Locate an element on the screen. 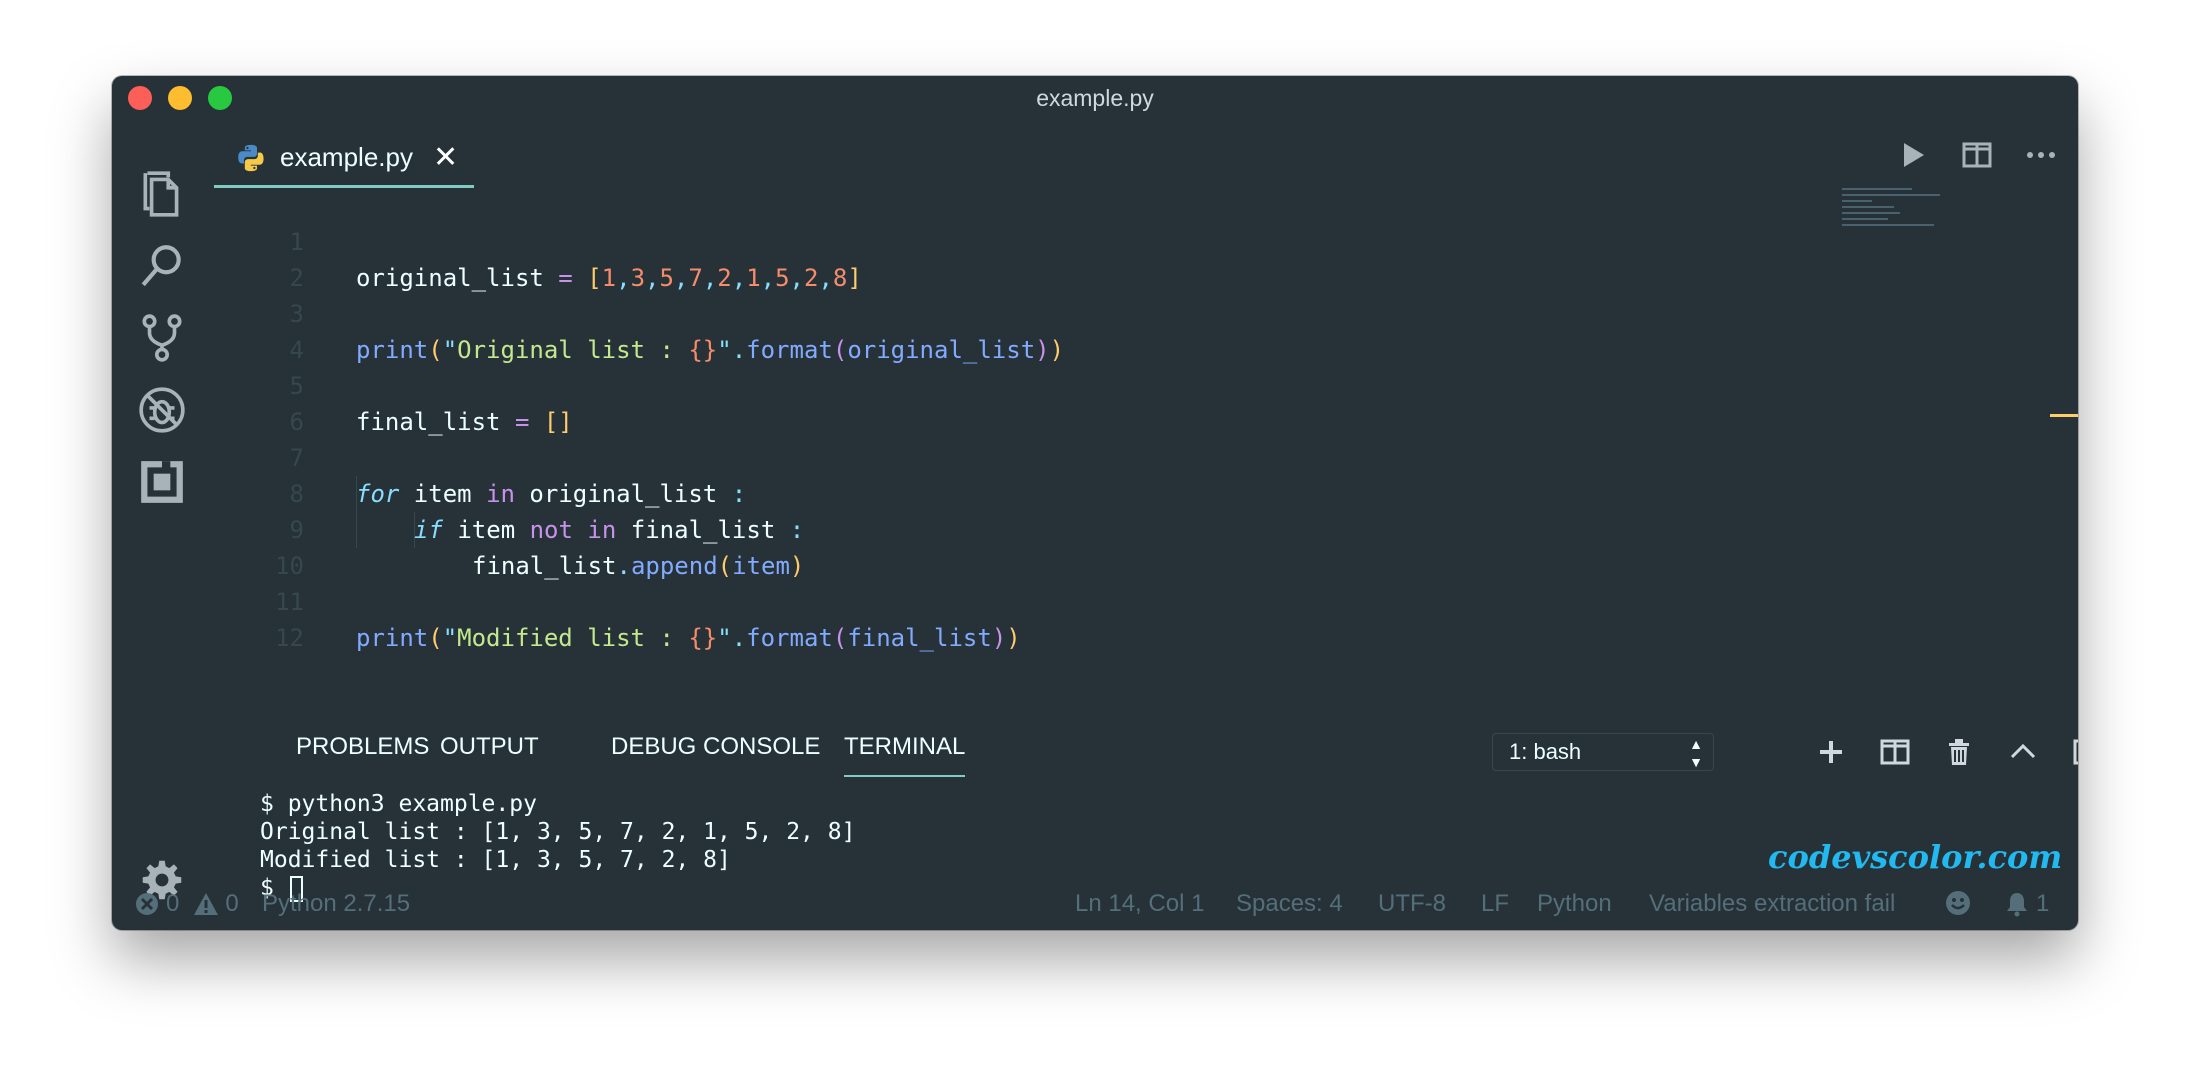 The height and width of the screenshot is (1080, 2190). notifications: 1 is located at coordinates (2026, 904).